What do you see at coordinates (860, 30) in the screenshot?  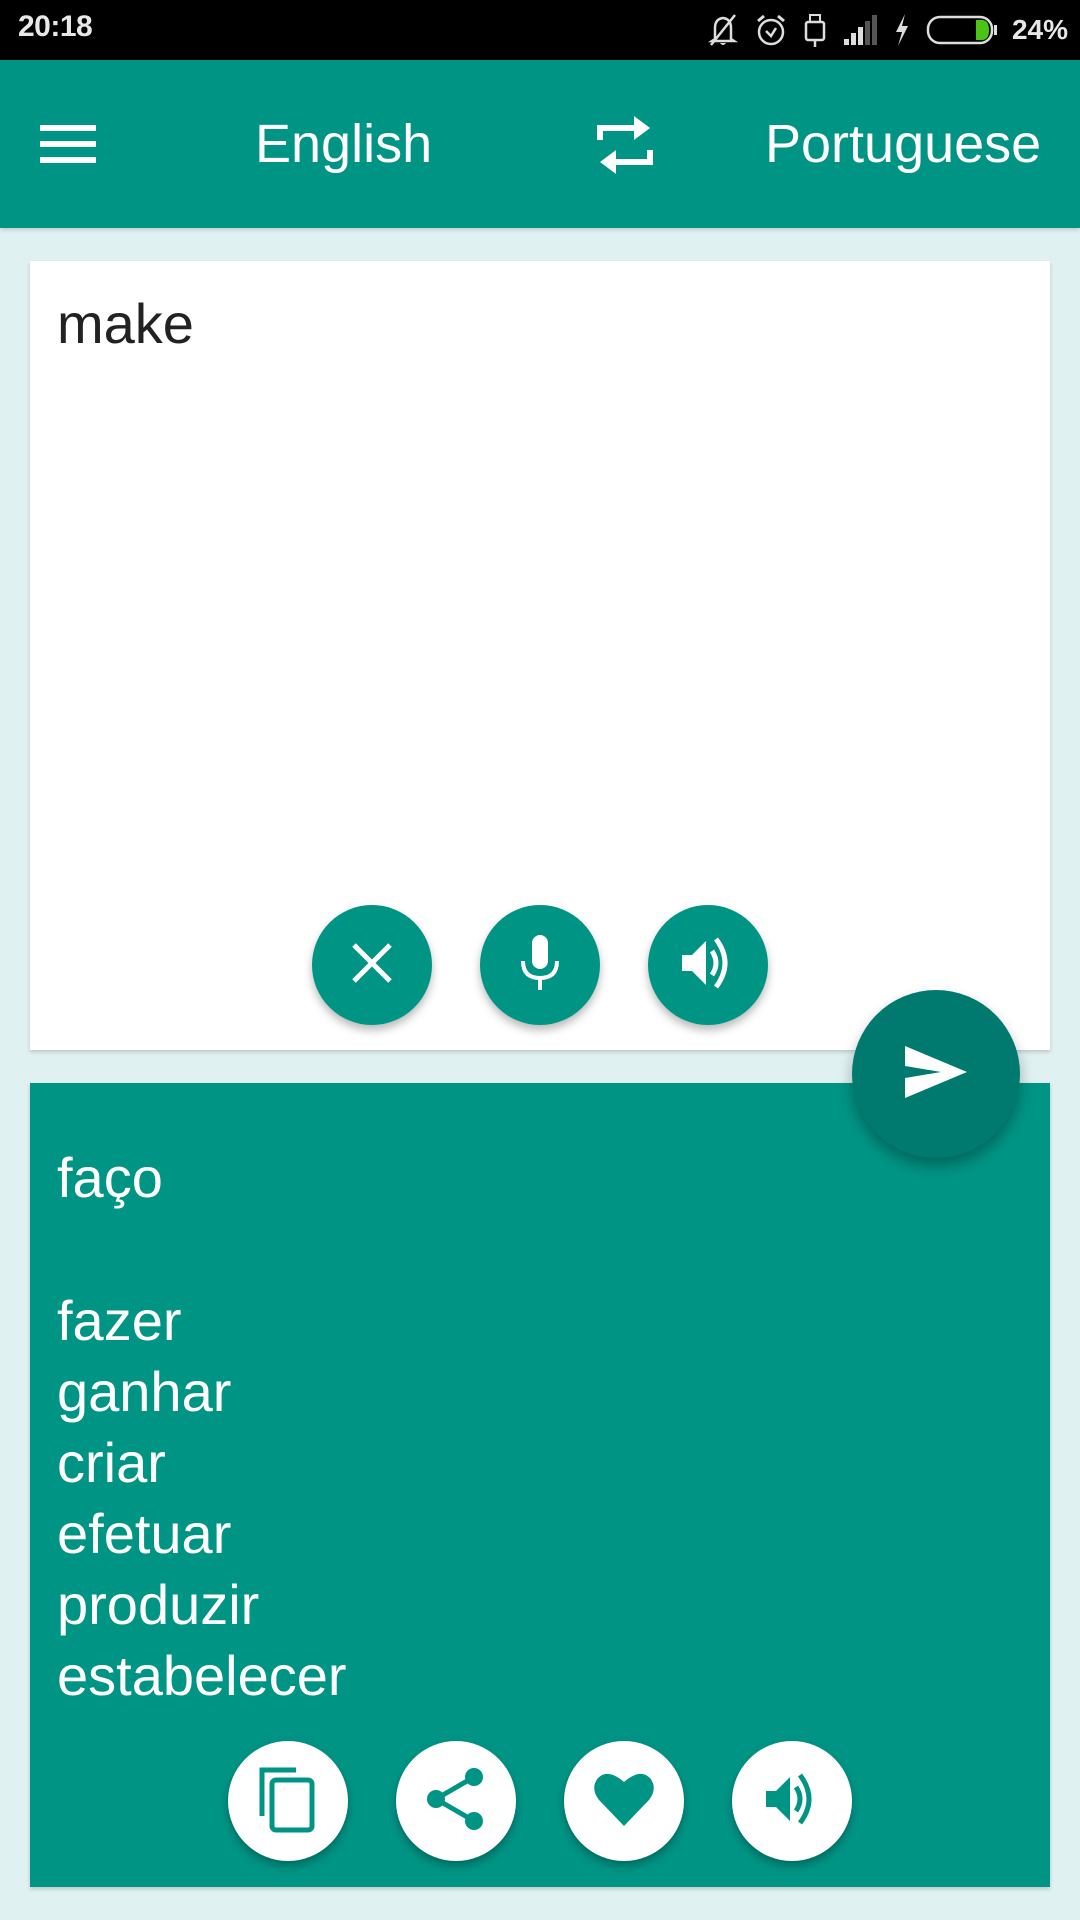 I see `signal-icon` at bounding box center [860, 30].